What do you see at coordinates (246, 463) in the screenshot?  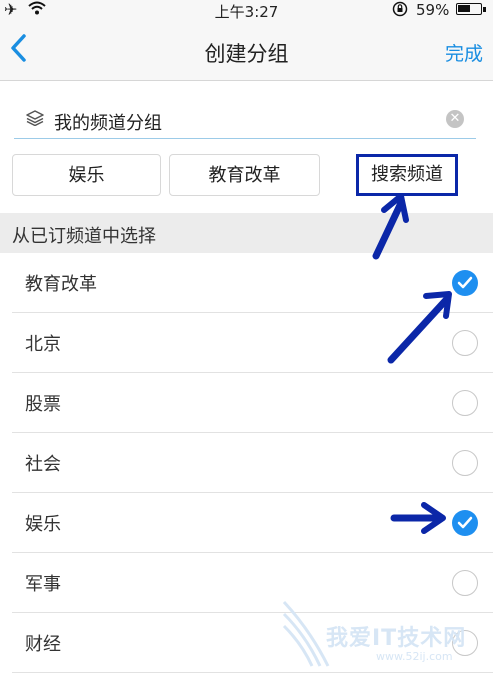 I see `list-item: 社会` at bounding box center [246, 463].